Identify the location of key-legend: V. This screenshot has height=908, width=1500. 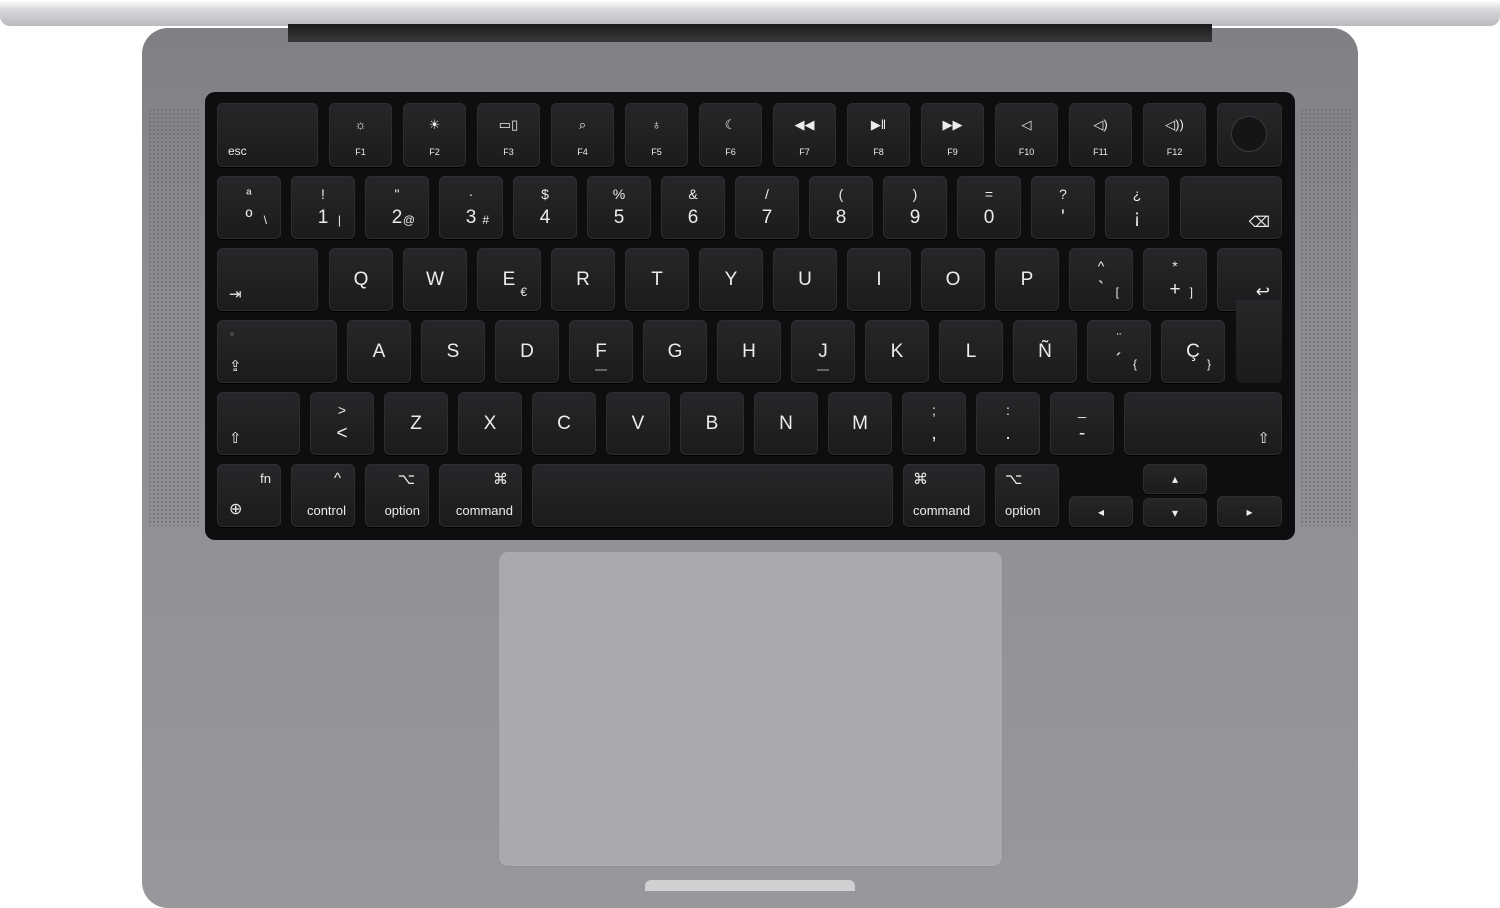
(638, 423).